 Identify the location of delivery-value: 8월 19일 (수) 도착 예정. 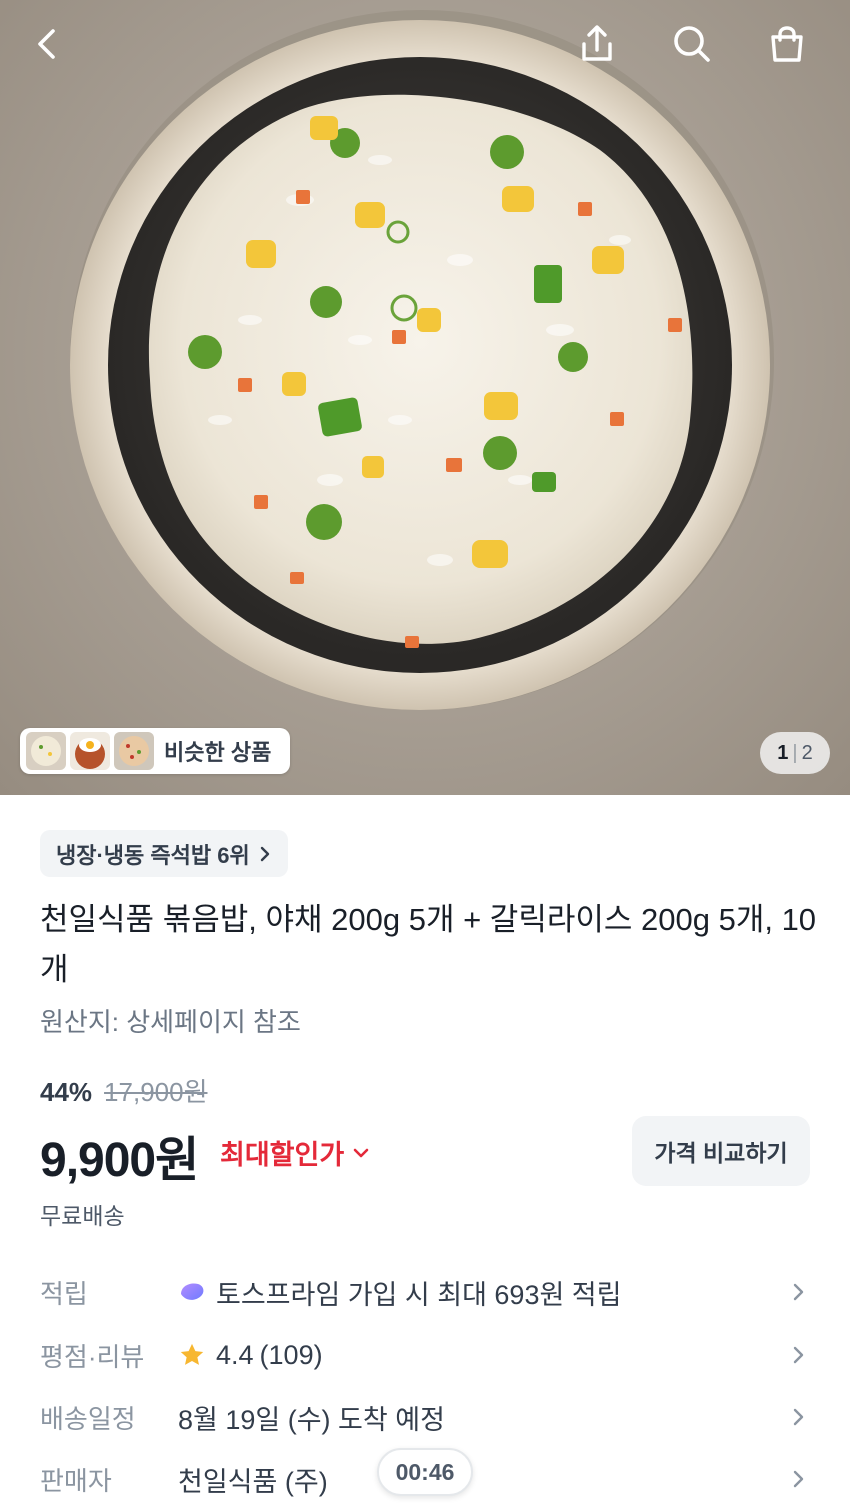
(311, 1419).